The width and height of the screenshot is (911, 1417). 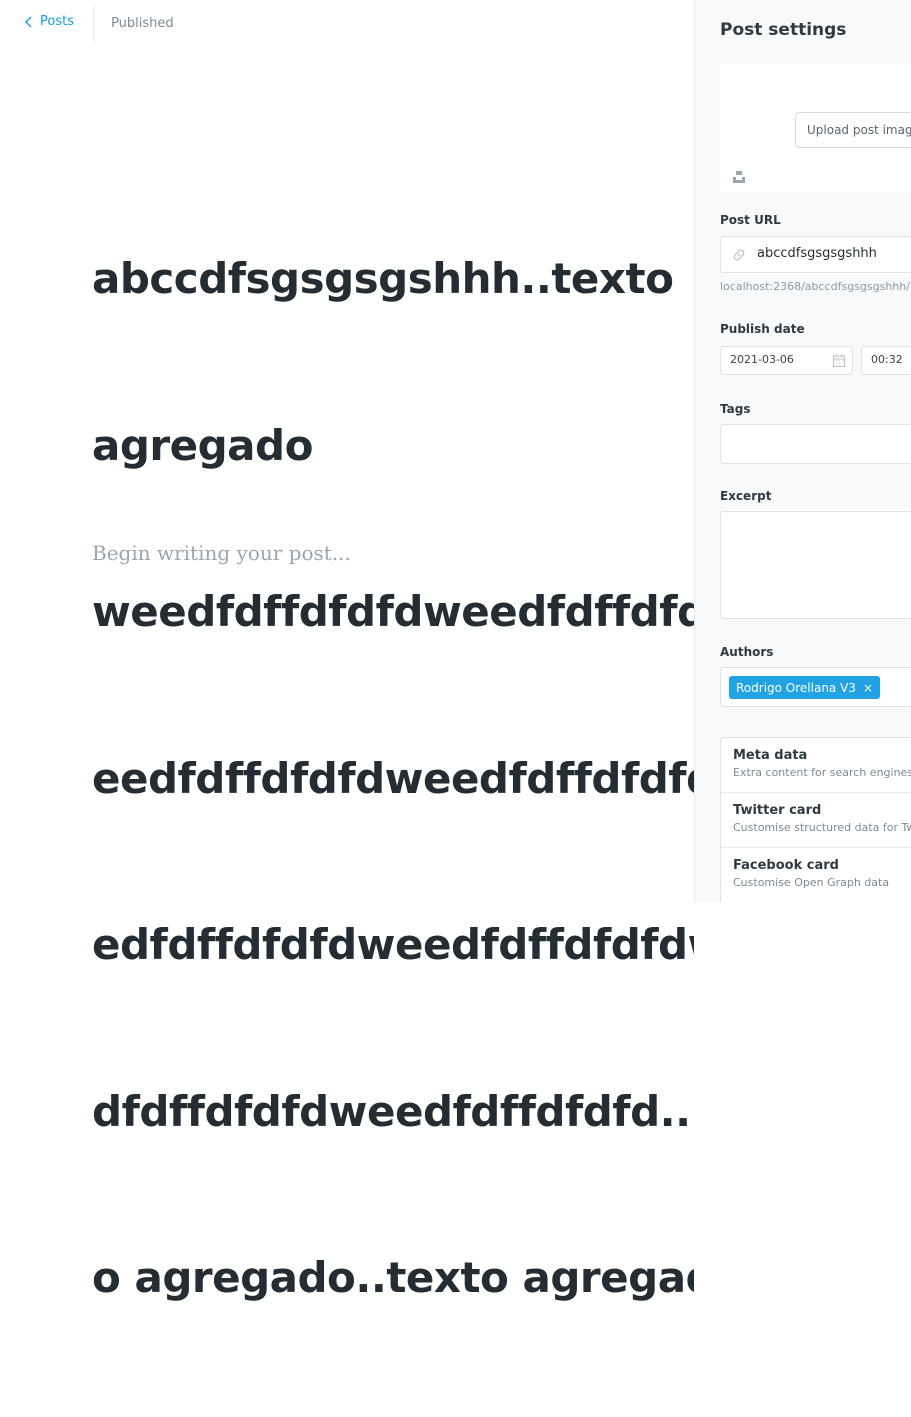 I want to click on excerpt-textarea, so click(x=815, y=565).